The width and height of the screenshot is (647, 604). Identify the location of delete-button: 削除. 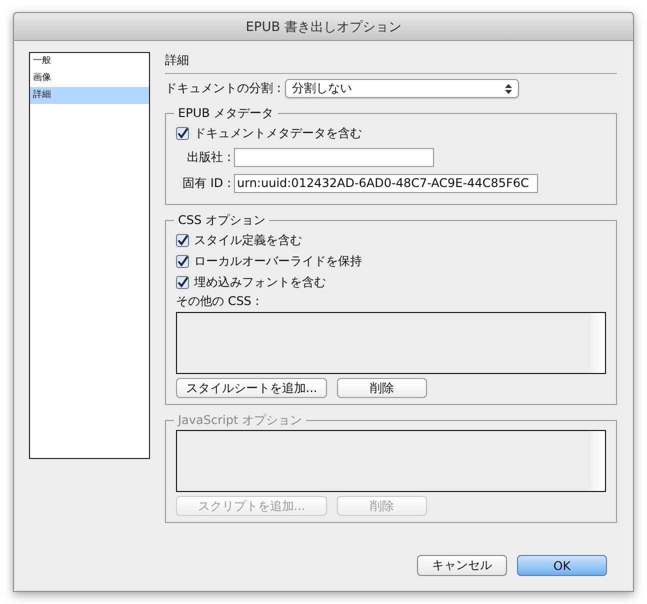
(382, 388).